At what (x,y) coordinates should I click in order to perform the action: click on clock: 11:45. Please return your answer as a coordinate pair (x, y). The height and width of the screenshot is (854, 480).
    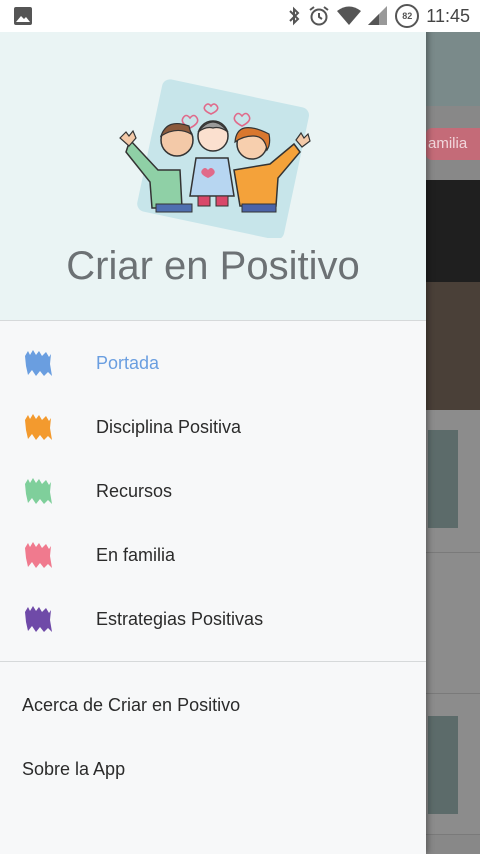
    Looking at the image, I should click on (448, 15).